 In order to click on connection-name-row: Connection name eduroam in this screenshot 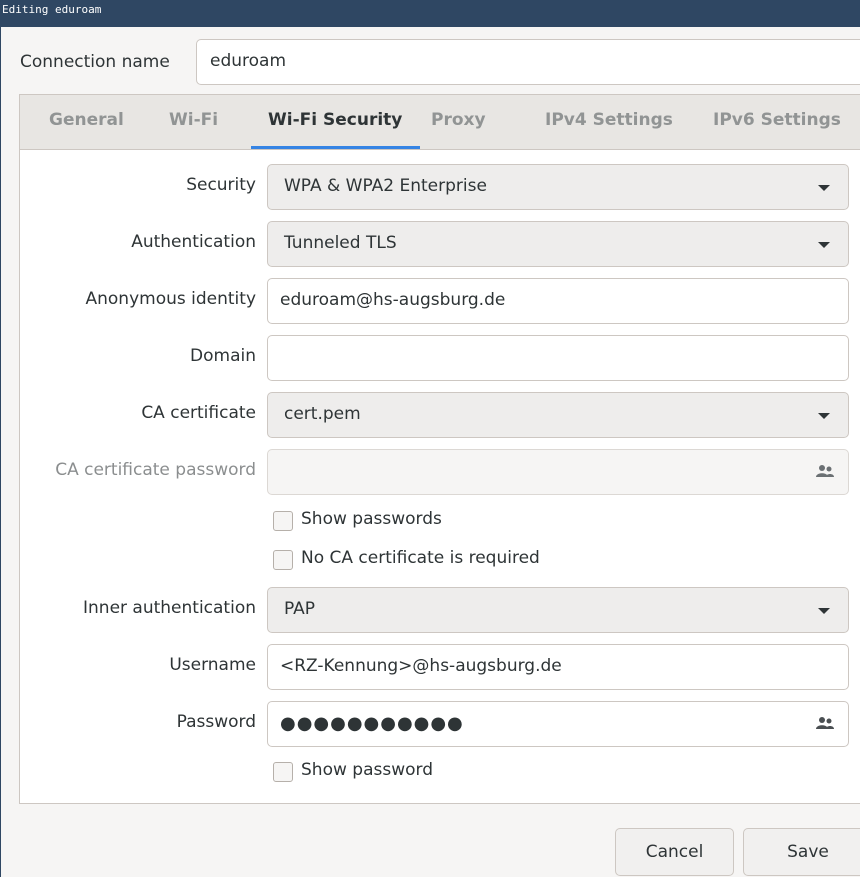, I will do `click(430, 63)`.